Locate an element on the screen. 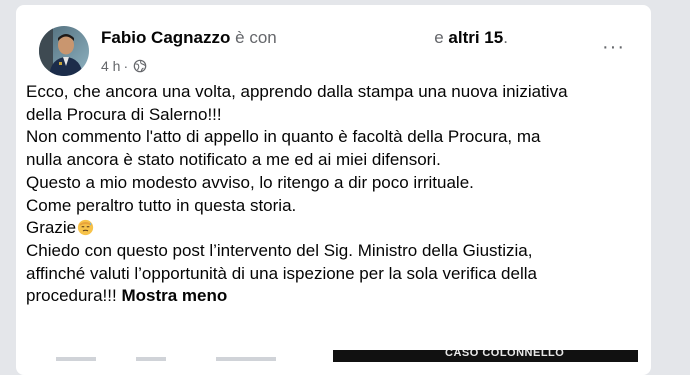  attachment-right: CASO COLONNELLO is located at coordinates (485, 356).